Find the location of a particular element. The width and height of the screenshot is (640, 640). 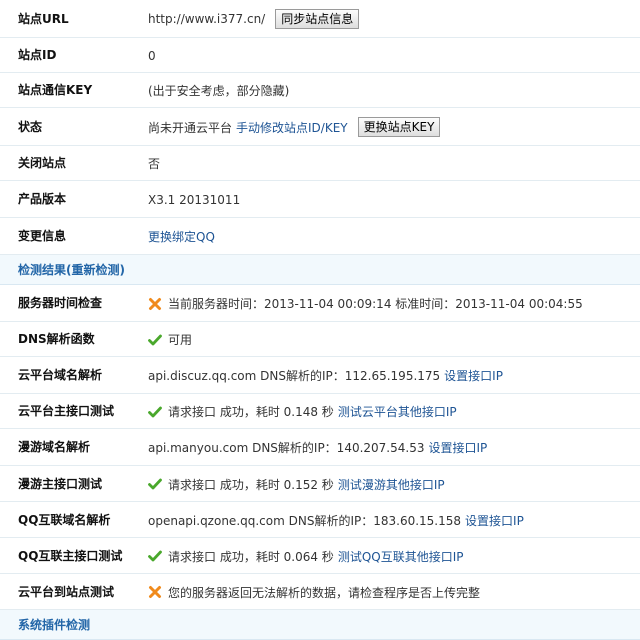

check-row: 云平台到站点测试 您的服务器返回无法解析的数据，请检查程序是否上传完整 is located at coordinates (320, 592).